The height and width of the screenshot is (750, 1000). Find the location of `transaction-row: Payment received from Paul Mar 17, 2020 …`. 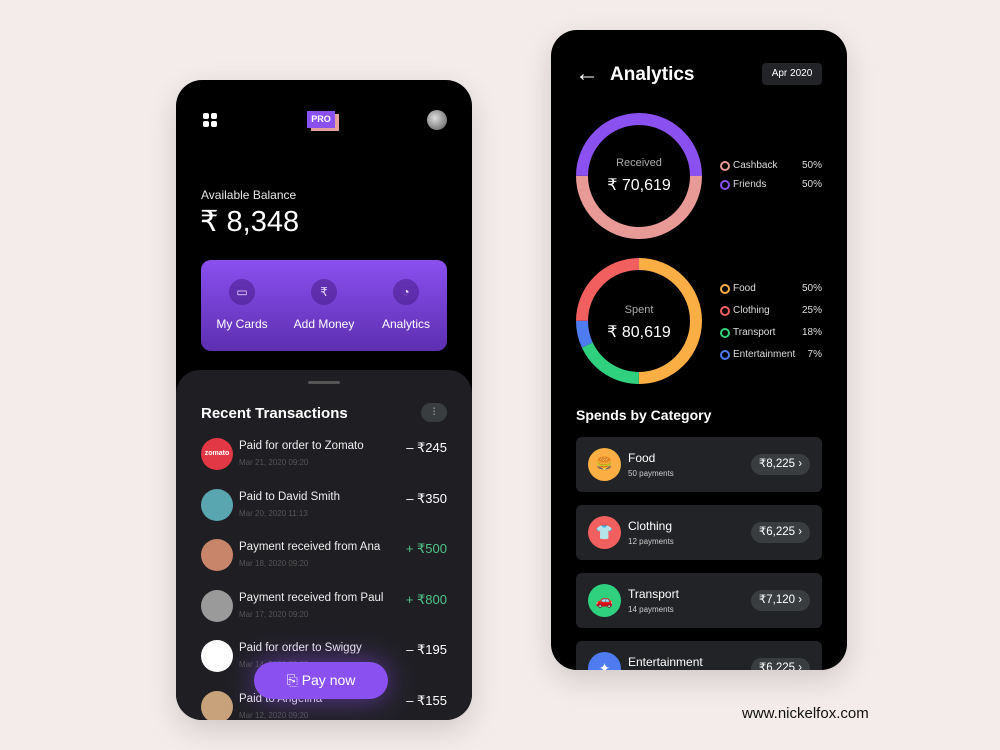

transaction-row: Payment received from Paul Mar 17, 2020 … is located at coordinates (324, 609).